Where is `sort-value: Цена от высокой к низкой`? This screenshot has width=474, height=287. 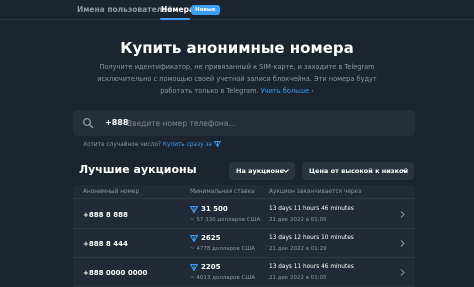
sort-value: Цена от высокой к низкой is located at coordinates (359, 171).